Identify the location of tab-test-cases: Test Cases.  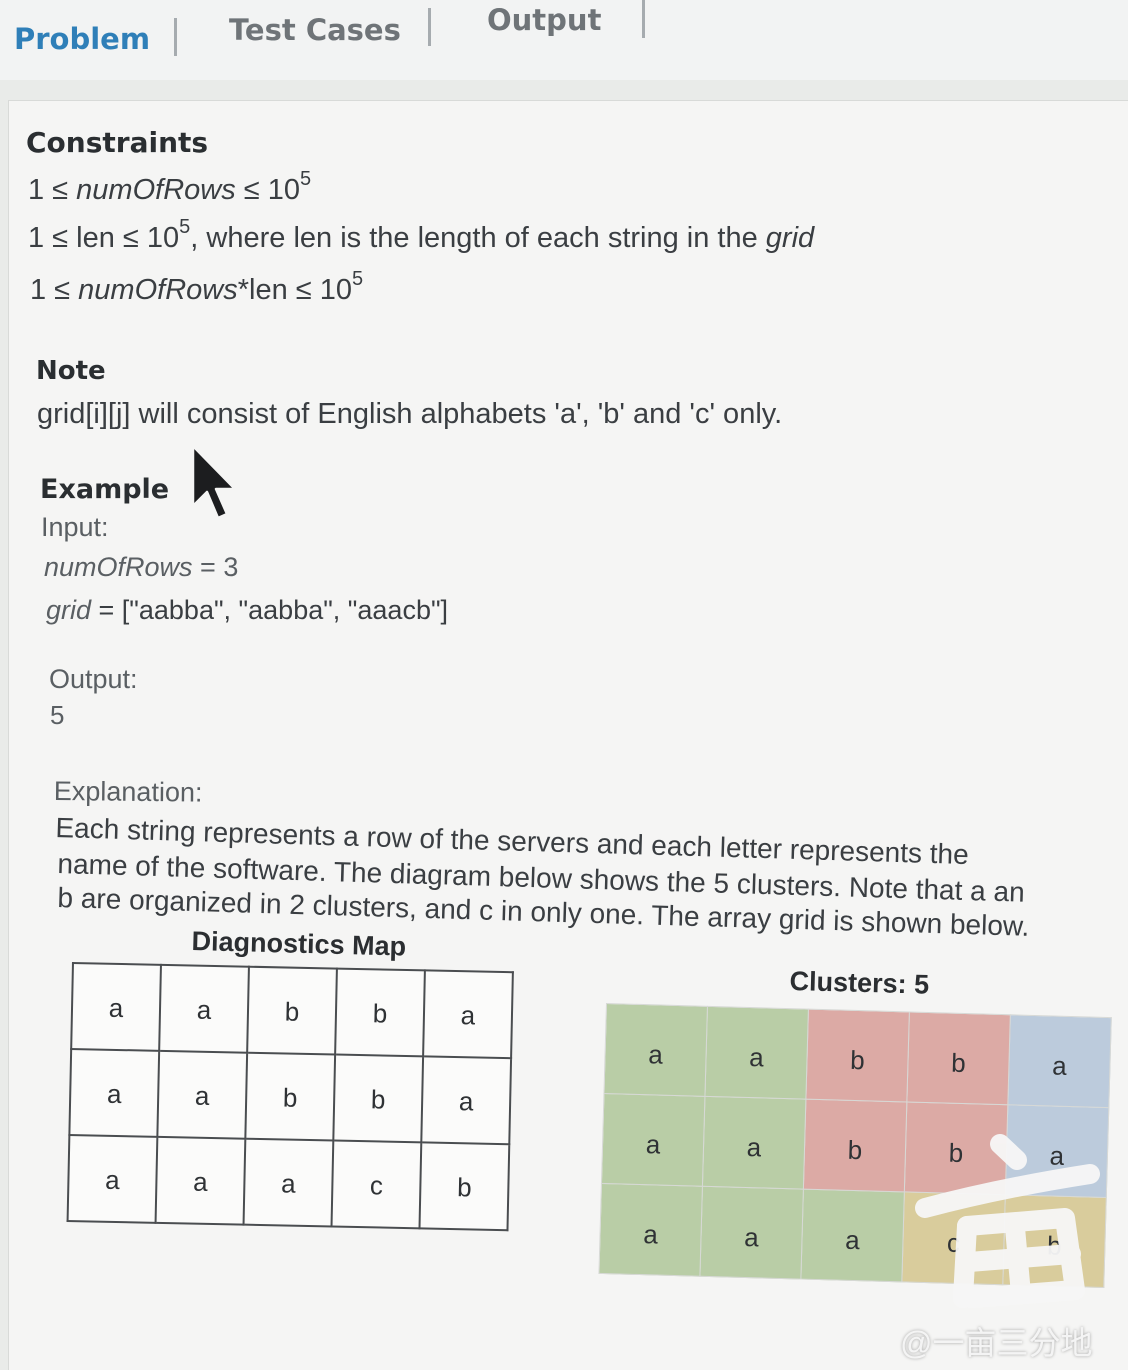
(315, 30).